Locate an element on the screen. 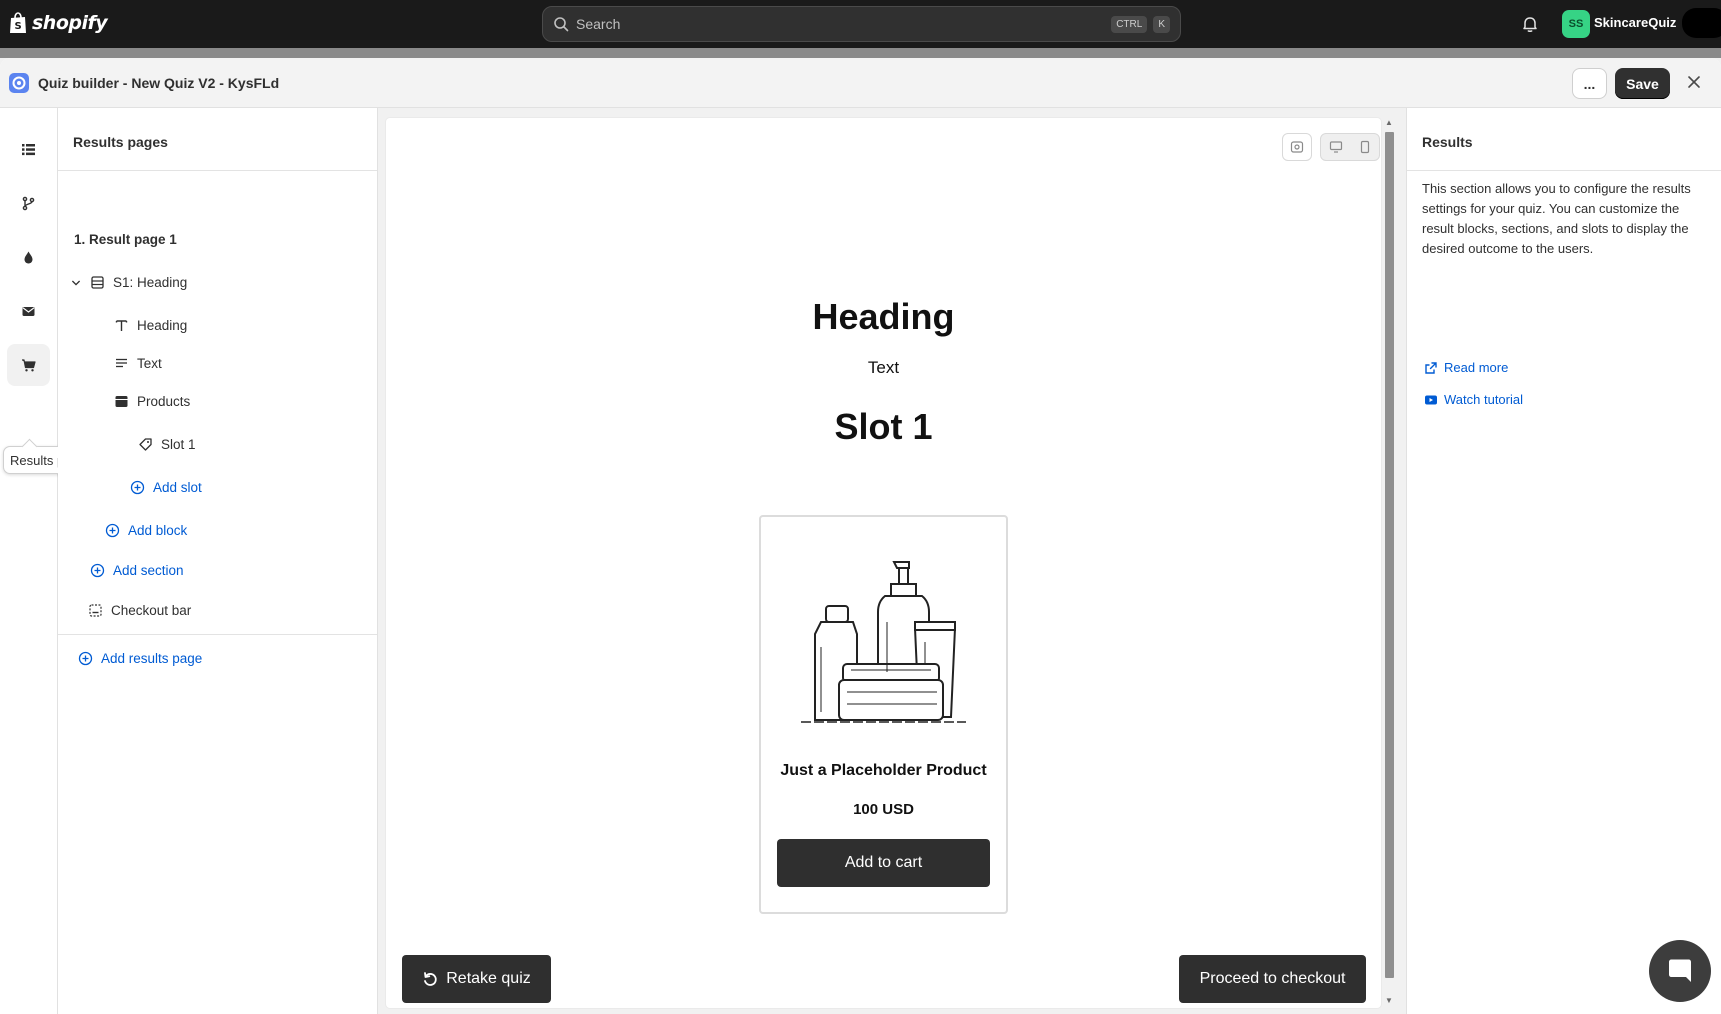 The width and height of the screenshot is (1721, 1014). checkout-bar-icon is located at coordinates (95, 610).